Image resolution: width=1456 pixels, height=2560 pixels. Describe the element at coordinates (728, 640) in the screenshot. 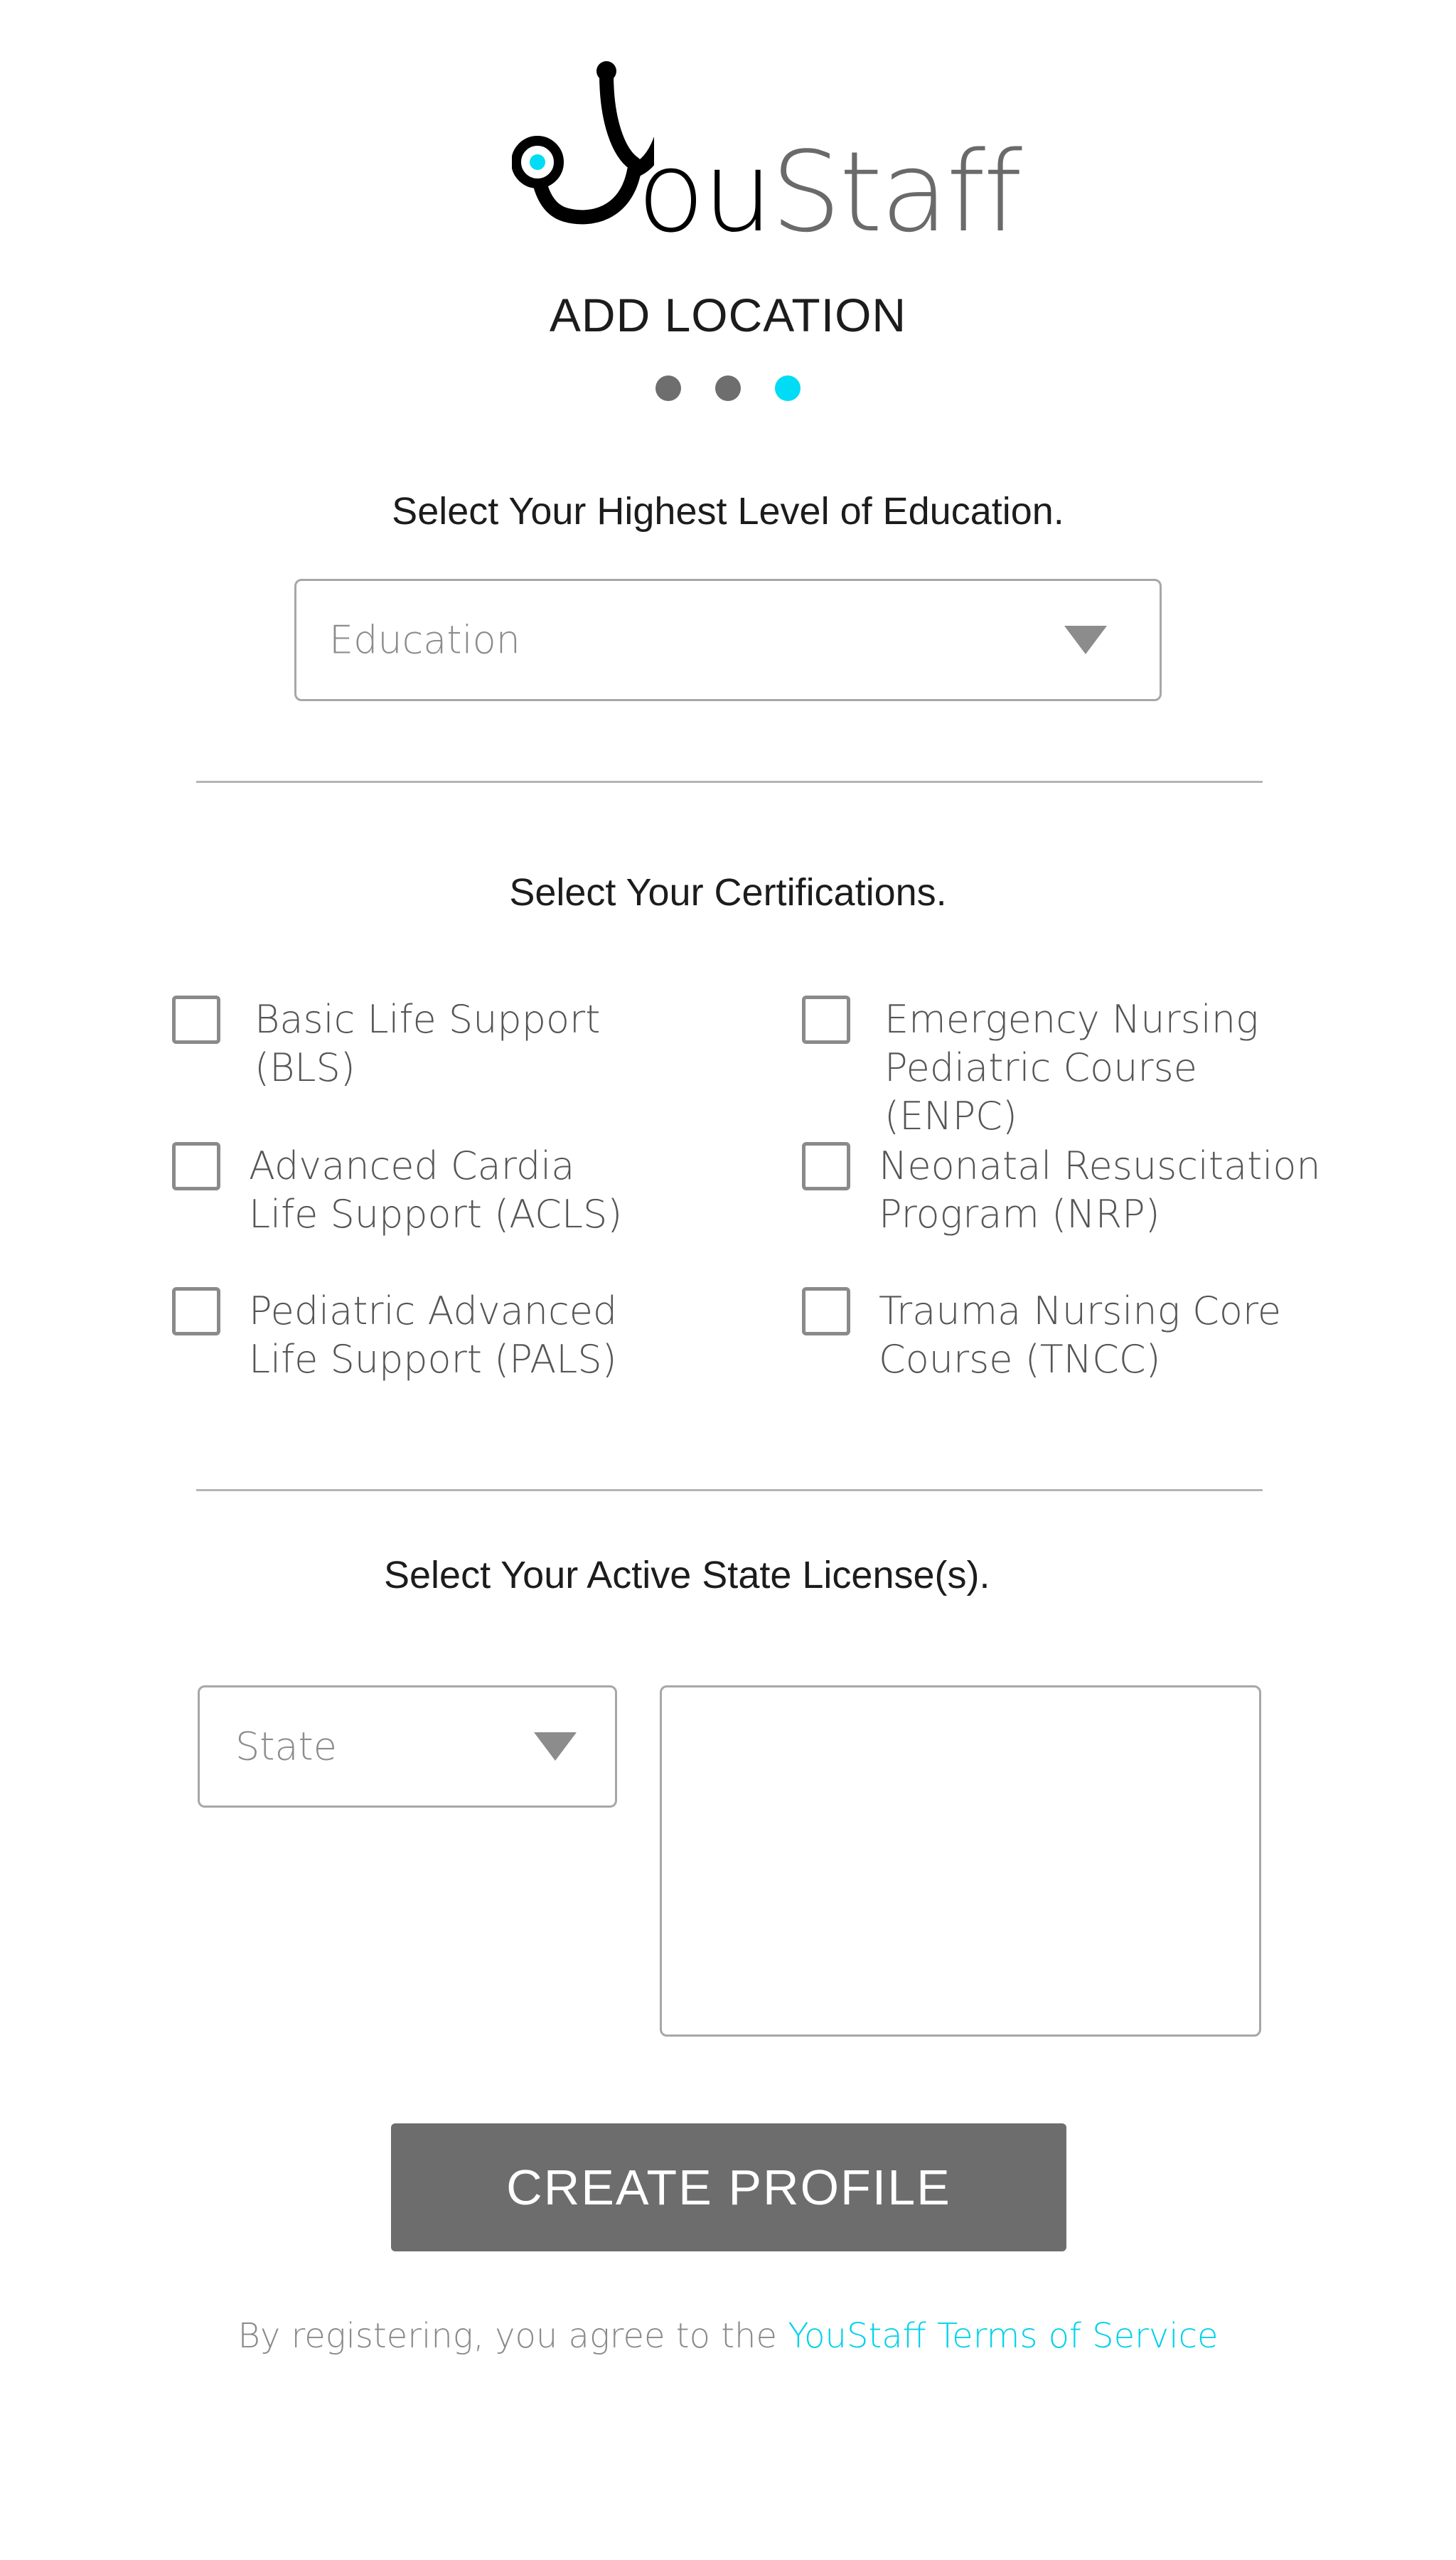

I see `education-select: Education` at that location.